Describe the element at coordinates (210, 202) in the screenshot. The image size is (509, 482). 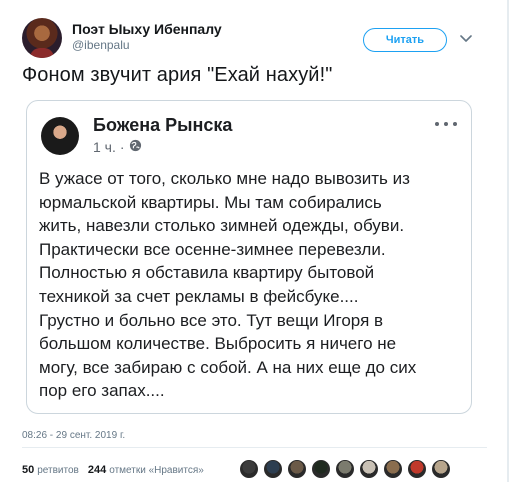
I see `post-line: юрмальской квартиры. Мы там собирались` at that location.